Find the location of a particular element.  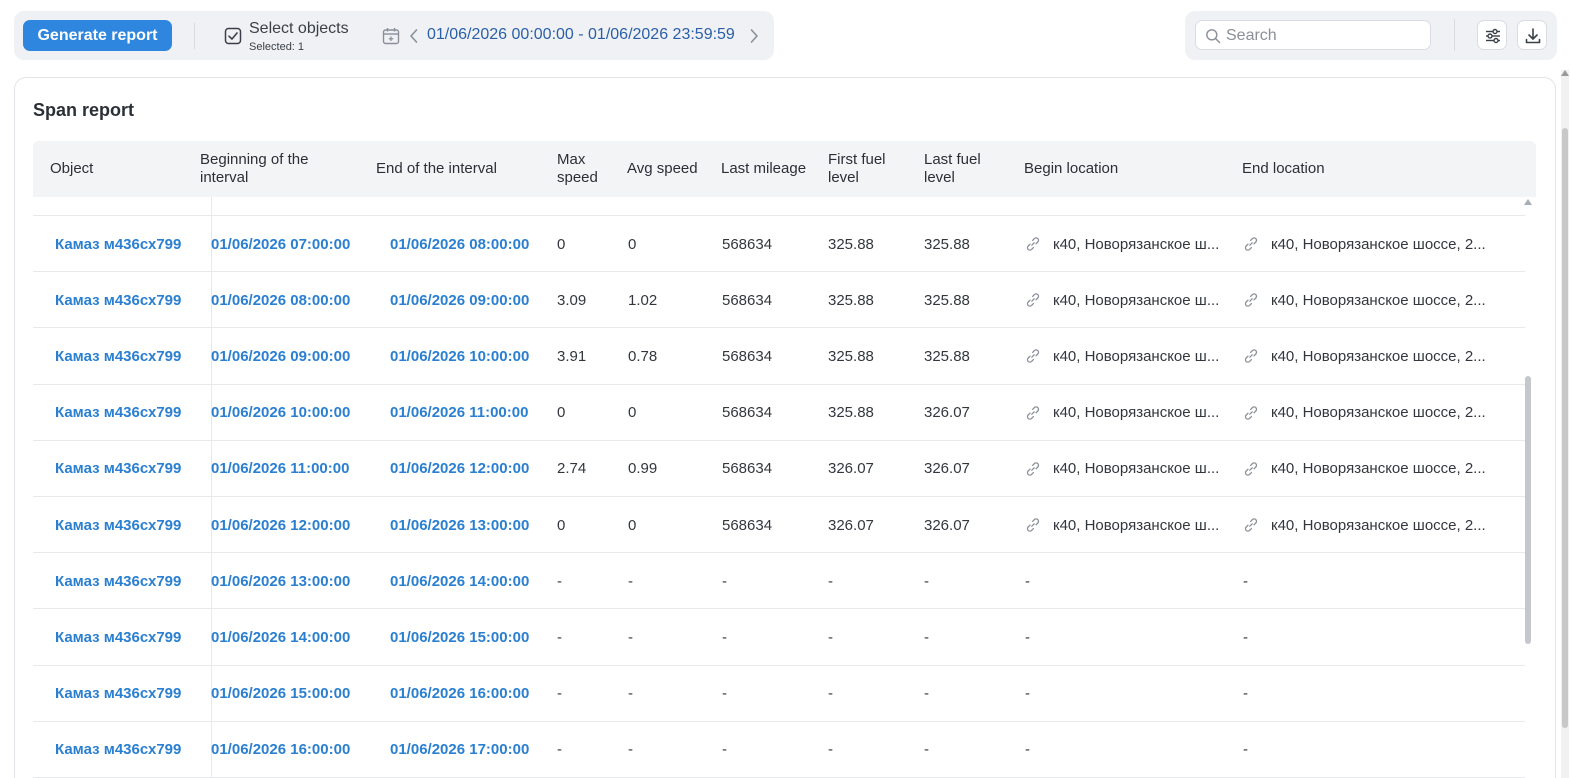

interval-end-link: 01/06/2026 17:00:00 is located at coordinates (472, 750).